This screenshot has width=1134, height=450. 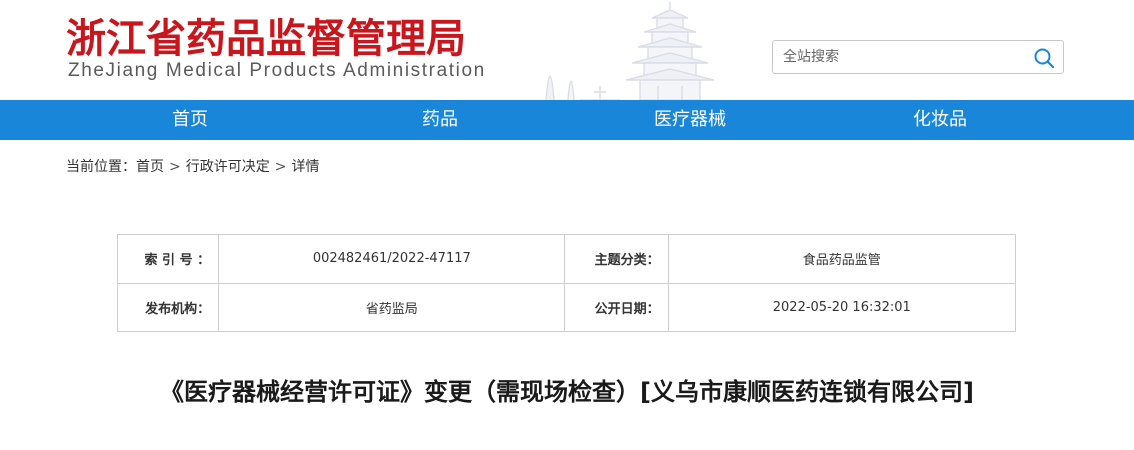 What do you see at coordinates (903, 57) in the screenshot?
I see `search-input` at bounding box center [903, 57].